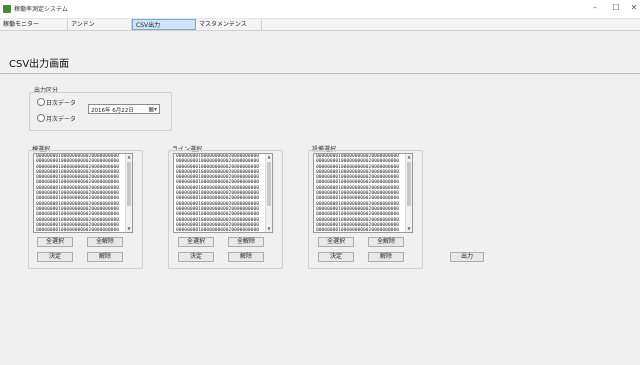 This screenshot has width=640, height=365. What do you see at coordinates (41, 9) in the screenshot?
I see `window-title: 稼働率測定システム` at bounding box center [41, 9].